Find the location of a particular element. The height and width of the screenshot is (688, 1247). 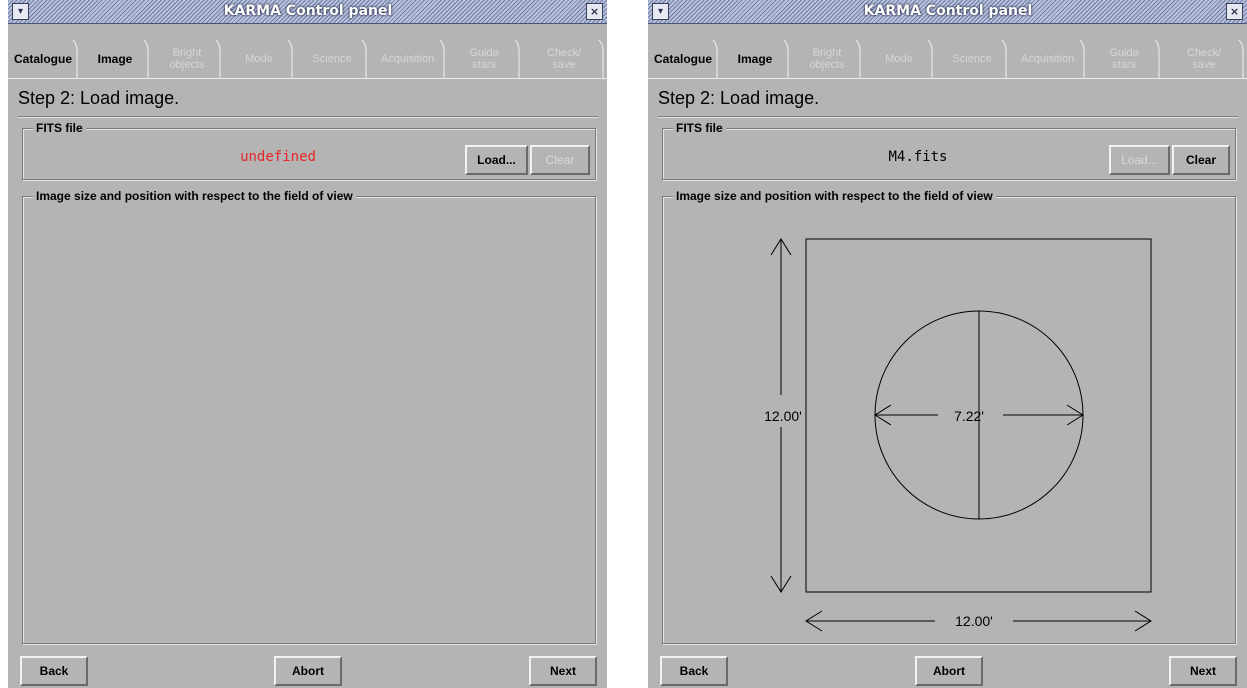

fits-file-name: M4.fits is located at coordinates (918, 157).